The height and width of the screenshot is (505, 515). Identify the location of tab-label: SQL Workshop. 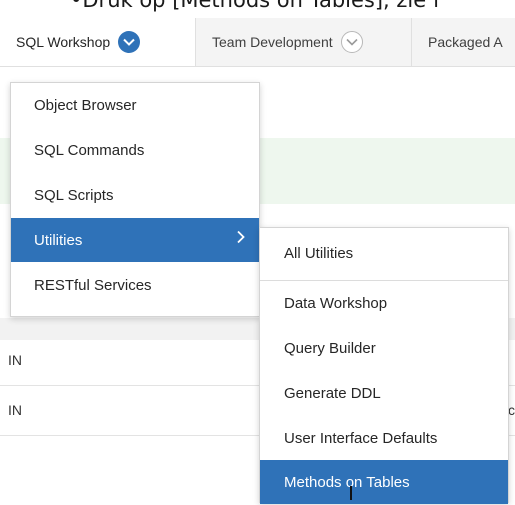
(63, 42).